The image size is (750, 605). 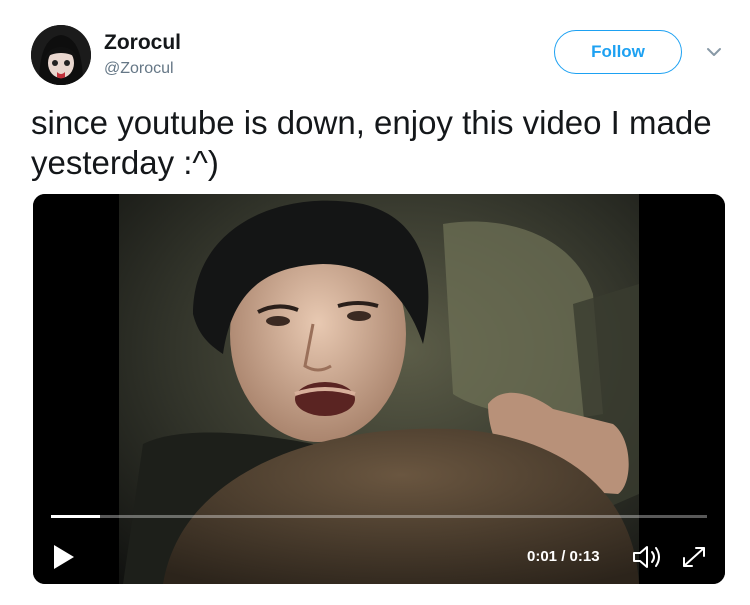 I want to click on display-name: Zorocul, so click(x=142, y=43).